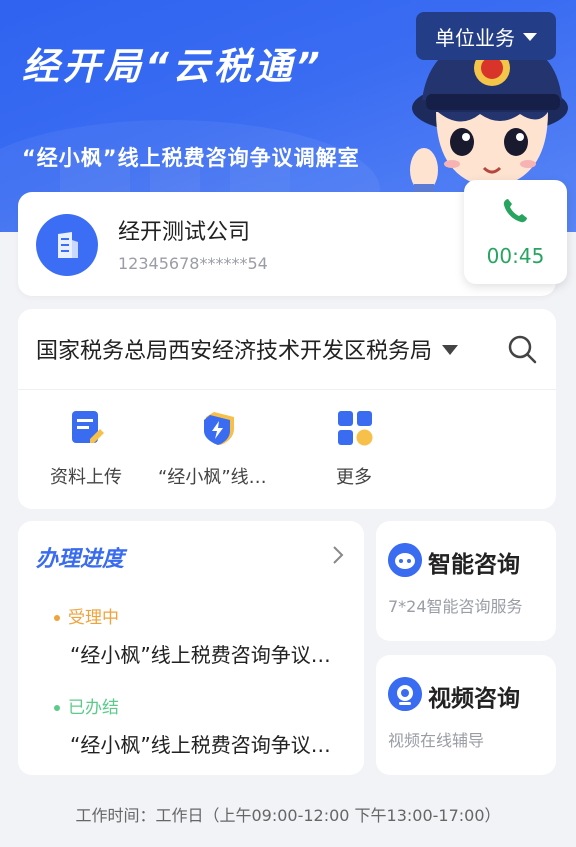 This screenshot has height=847, width=576. I want to click on unit-business-button: 单位业务, so click(486, 36).